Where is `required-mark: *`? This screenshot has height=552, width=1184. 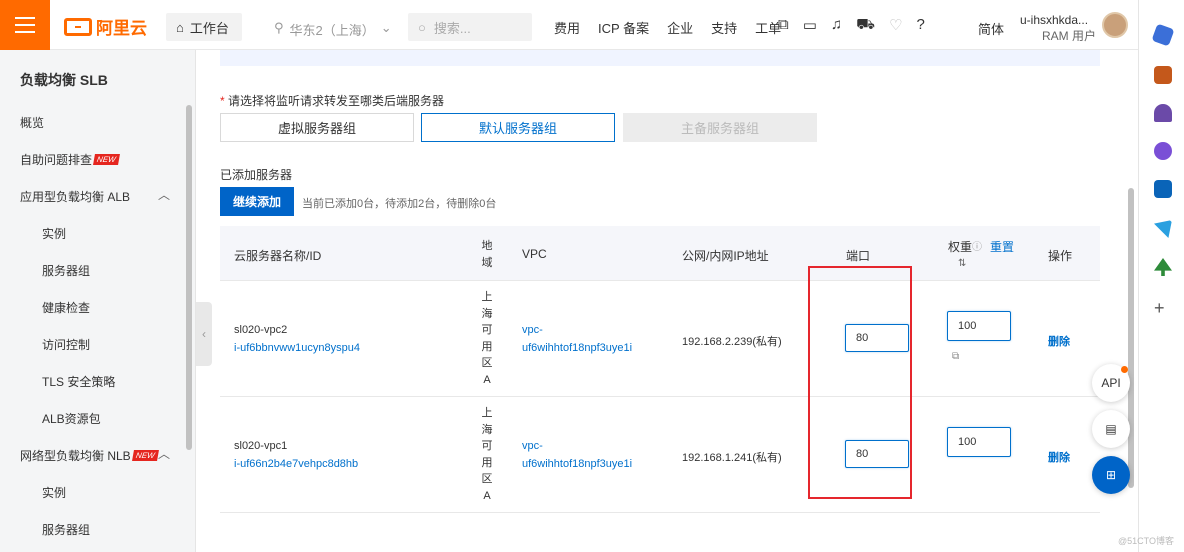 required-mark: * is located at coordinates (222, 101).